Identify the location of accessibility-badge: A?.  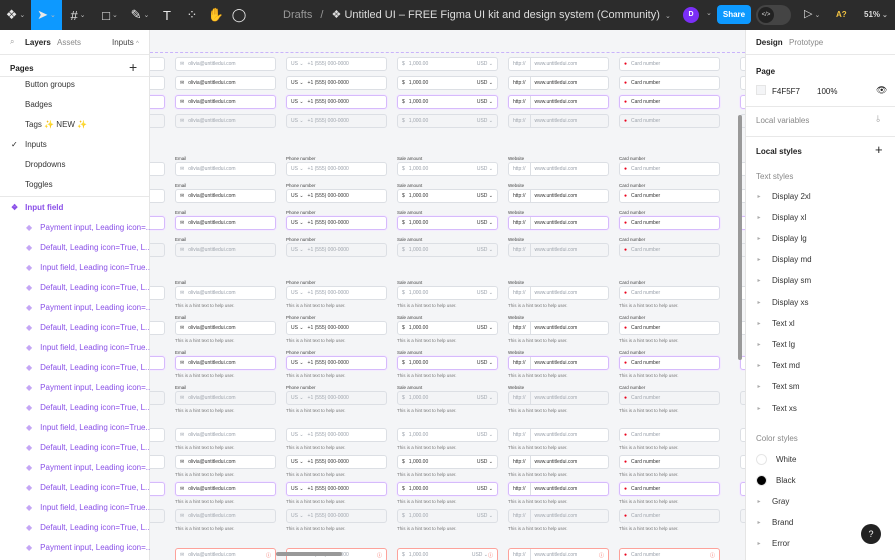
(841, 14).